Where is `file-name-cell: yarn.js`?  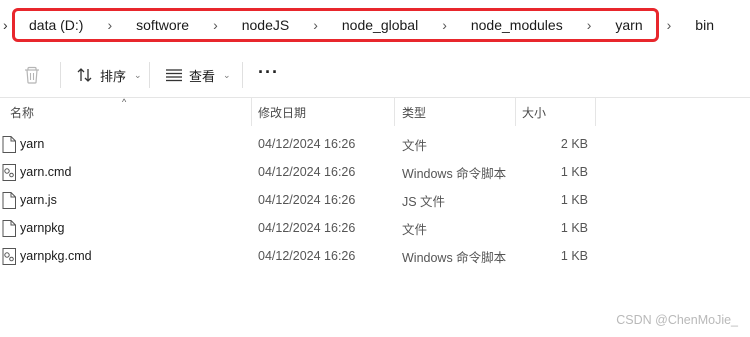
file-name-cell: yarn.js is located at coordinates (29, 200).